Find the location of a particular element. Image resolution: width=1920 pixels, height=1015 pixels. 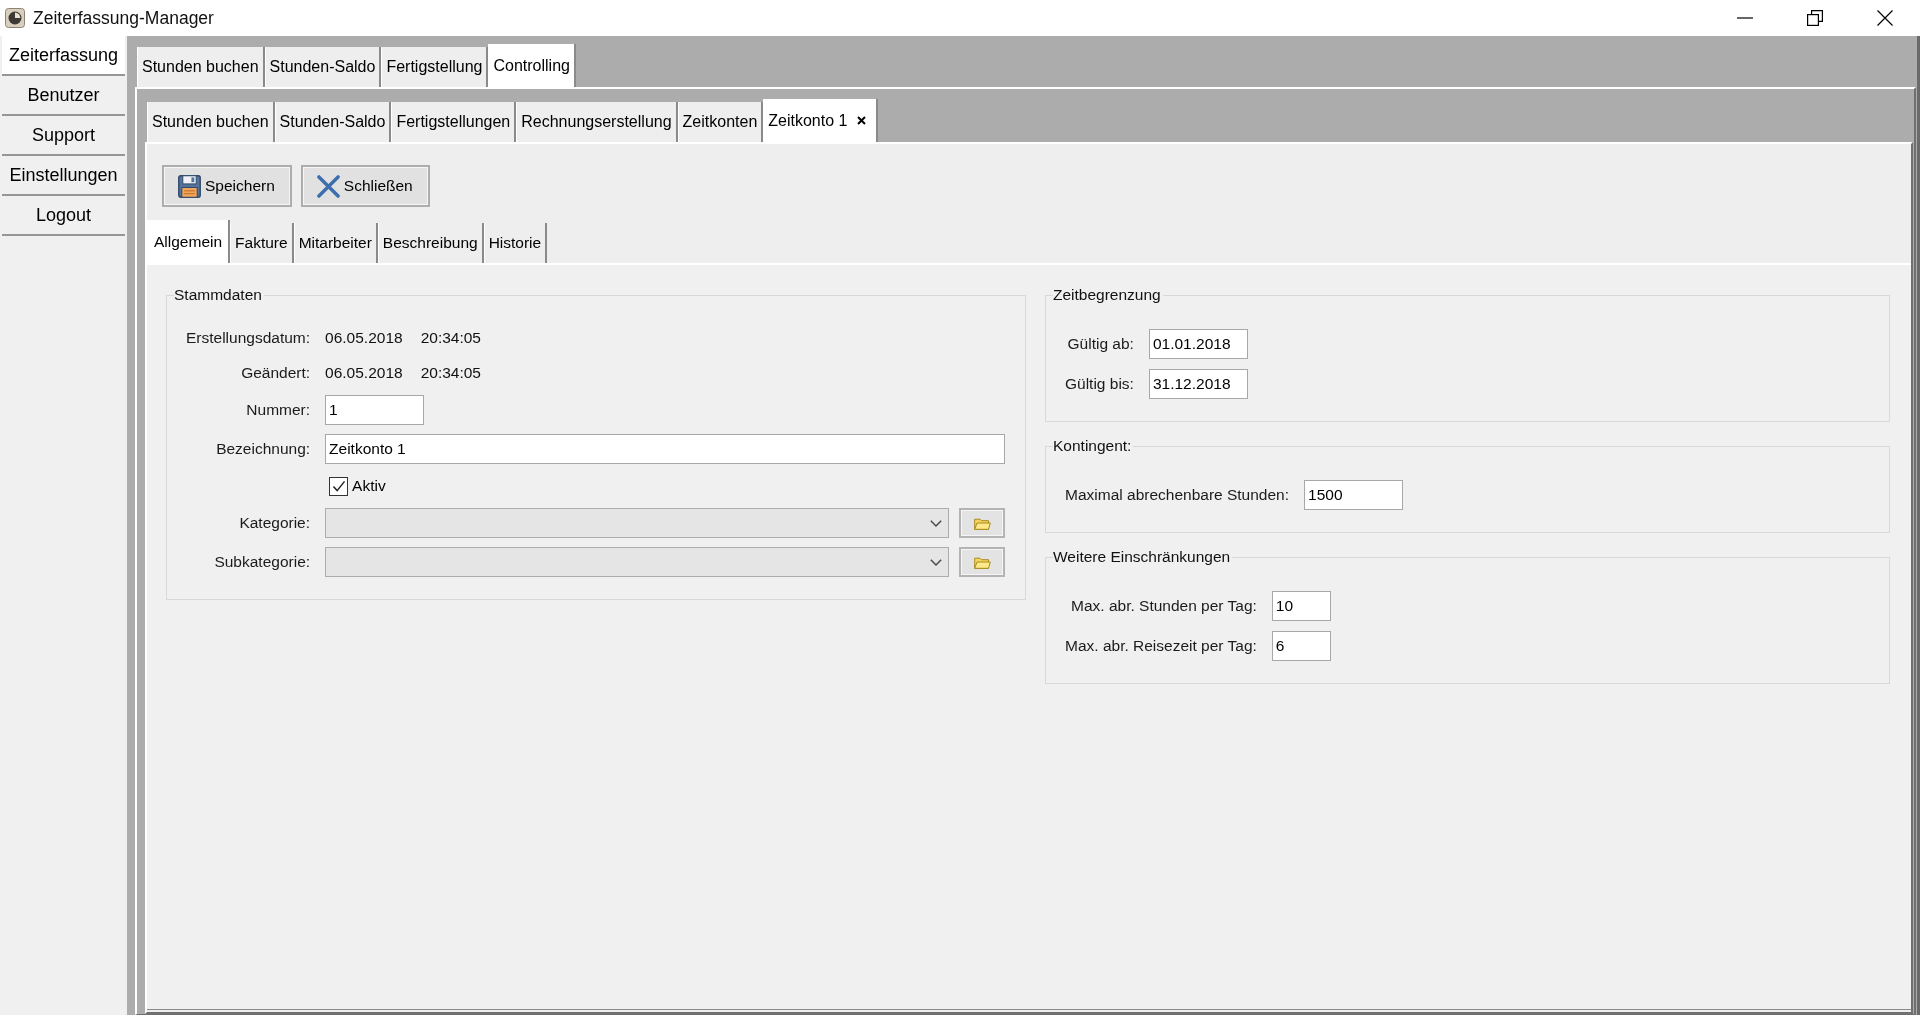

check-icon is located at coordinates (338, 486).